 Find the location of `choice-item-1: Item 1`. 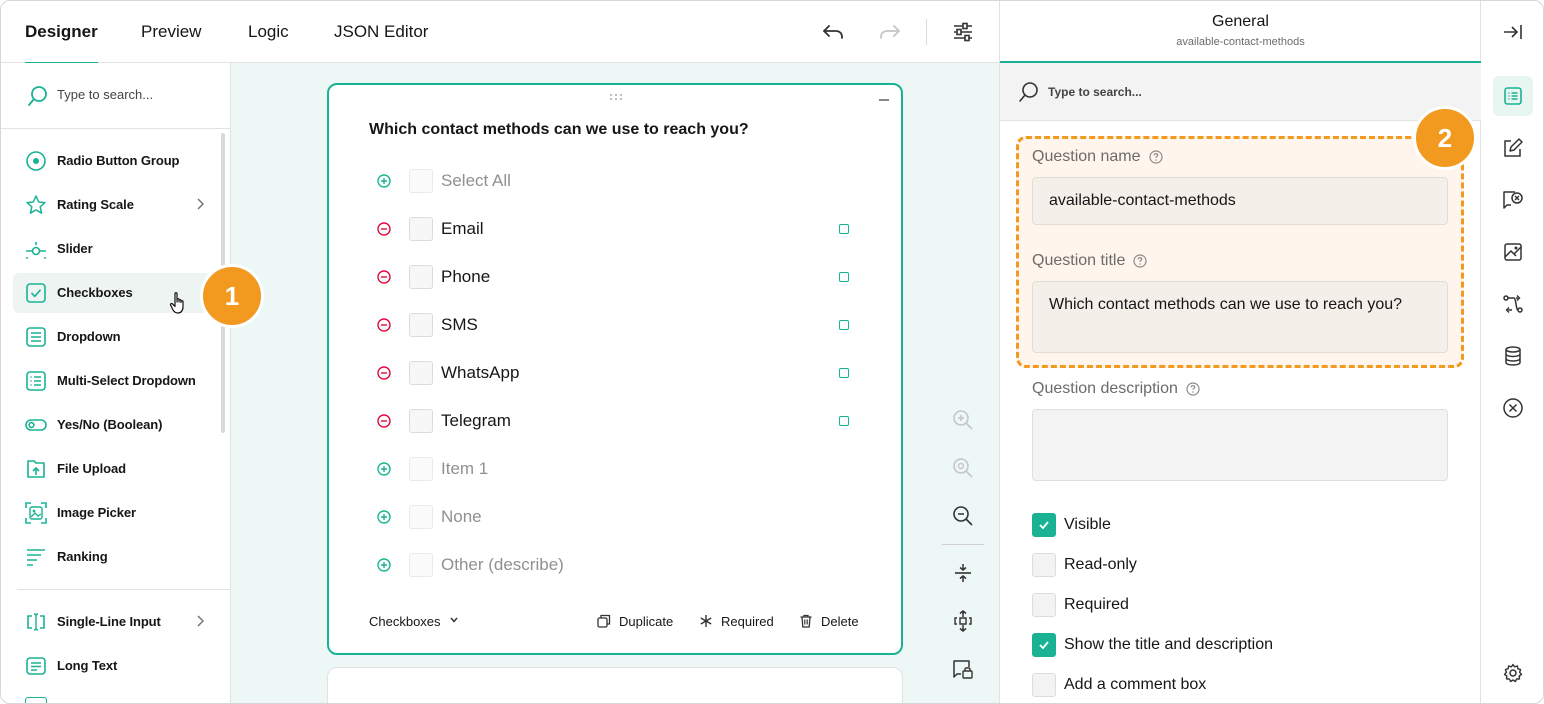

choice-item-1: Item 1 is located at coordinates (619, 469).